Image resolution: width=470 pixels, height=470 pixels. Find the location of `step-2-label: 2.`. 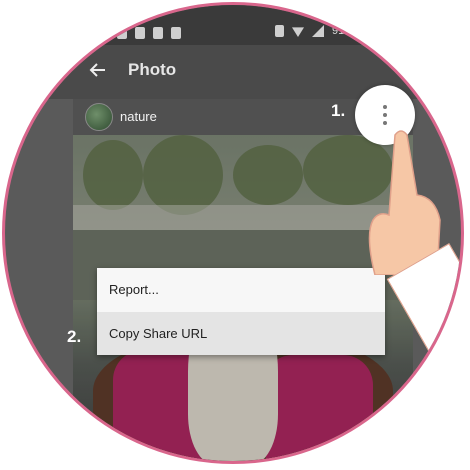

step-2-label: 2. is located at coordinates (74, 336).